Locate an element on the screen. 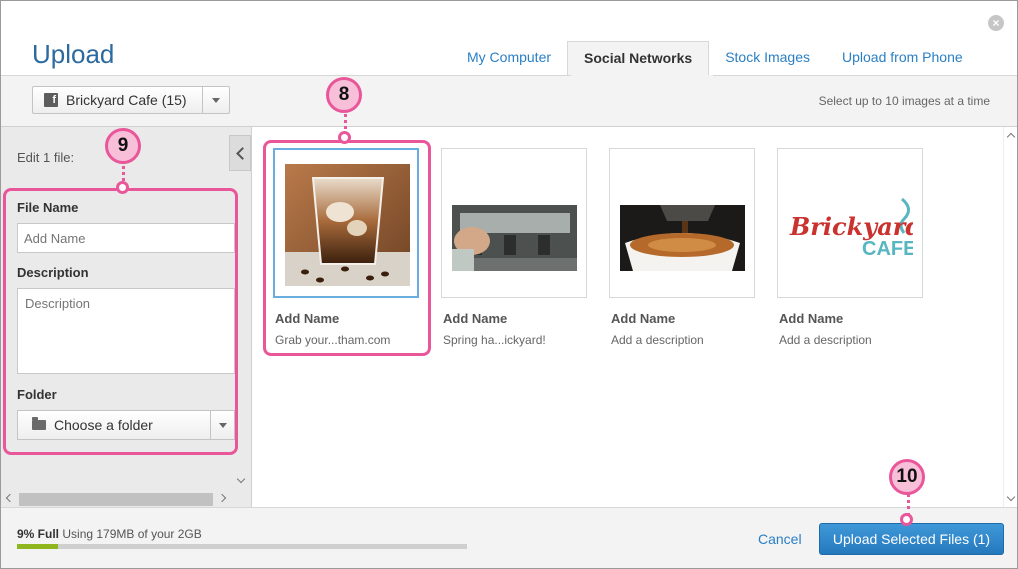 The width and height of the screenshot is (1018, 569). folder-dropdown-toggle is located at coordinates (222, 425).